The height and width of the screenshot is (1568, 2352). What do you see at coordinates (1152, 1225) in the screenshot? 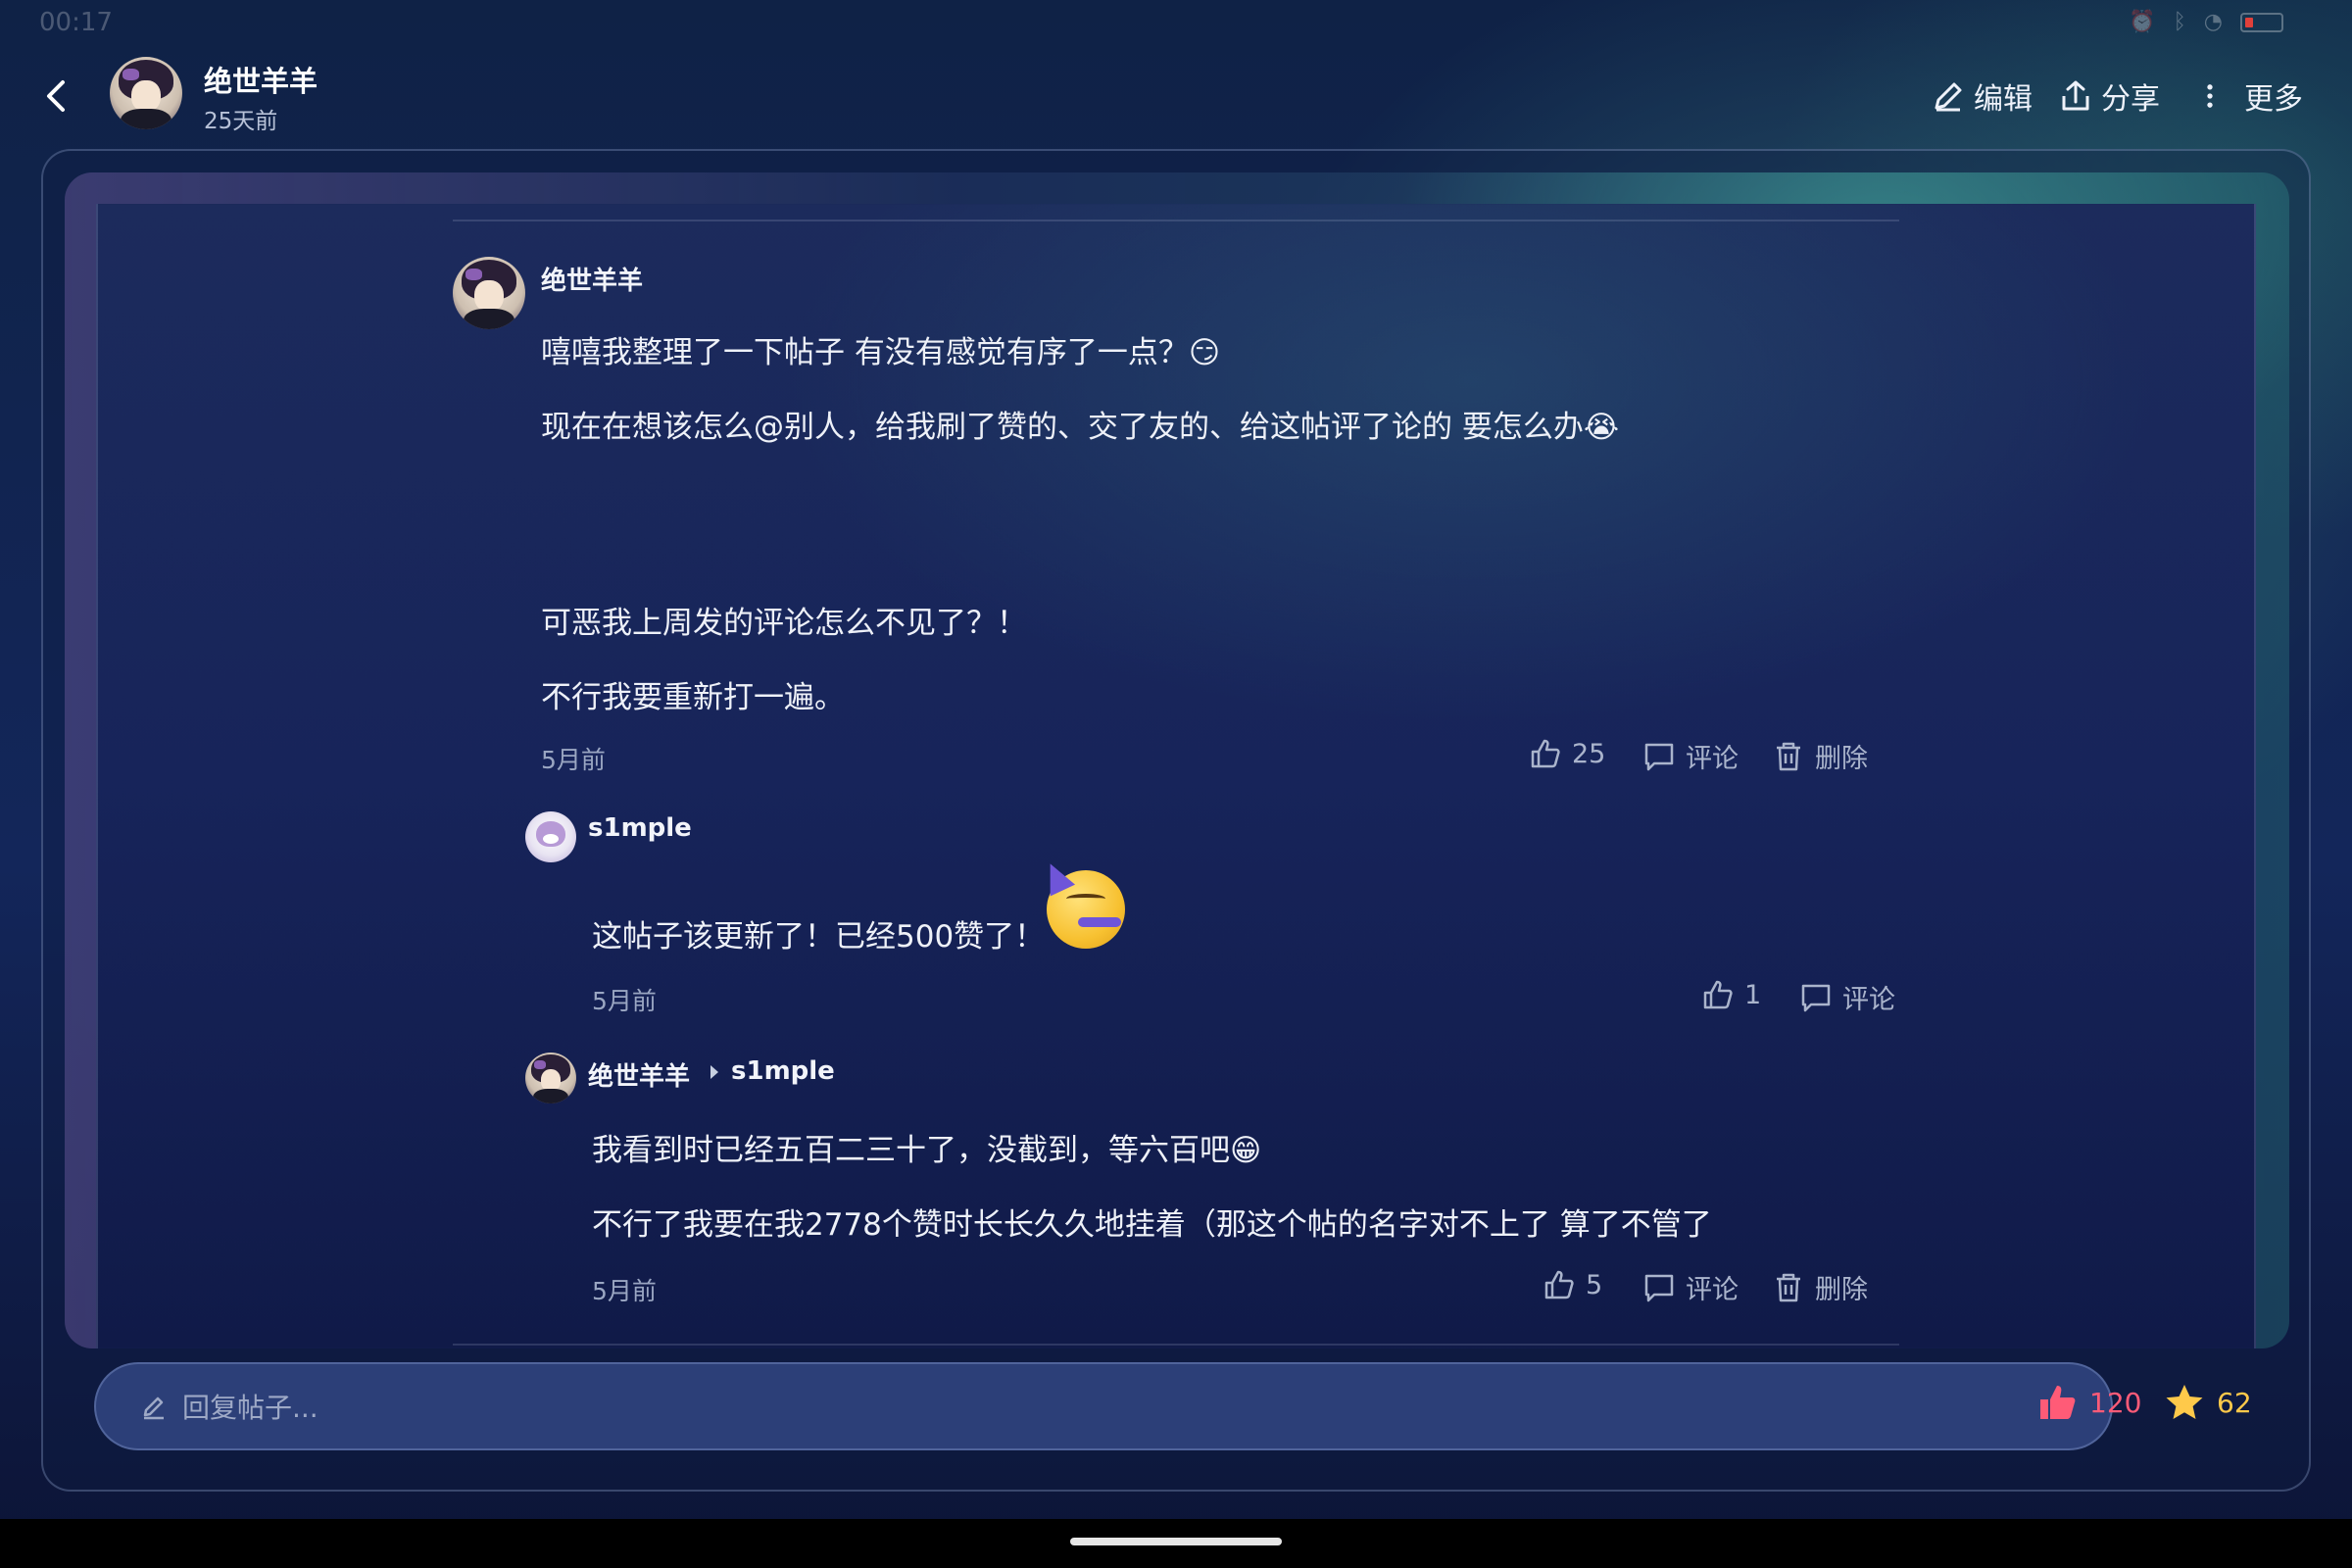
I see `comment-text: 不行了我要在我2778个赞时长长久久地挂着（那这个帖的名字对不上了 算了不管了` at bounding box center [1152, 1225].